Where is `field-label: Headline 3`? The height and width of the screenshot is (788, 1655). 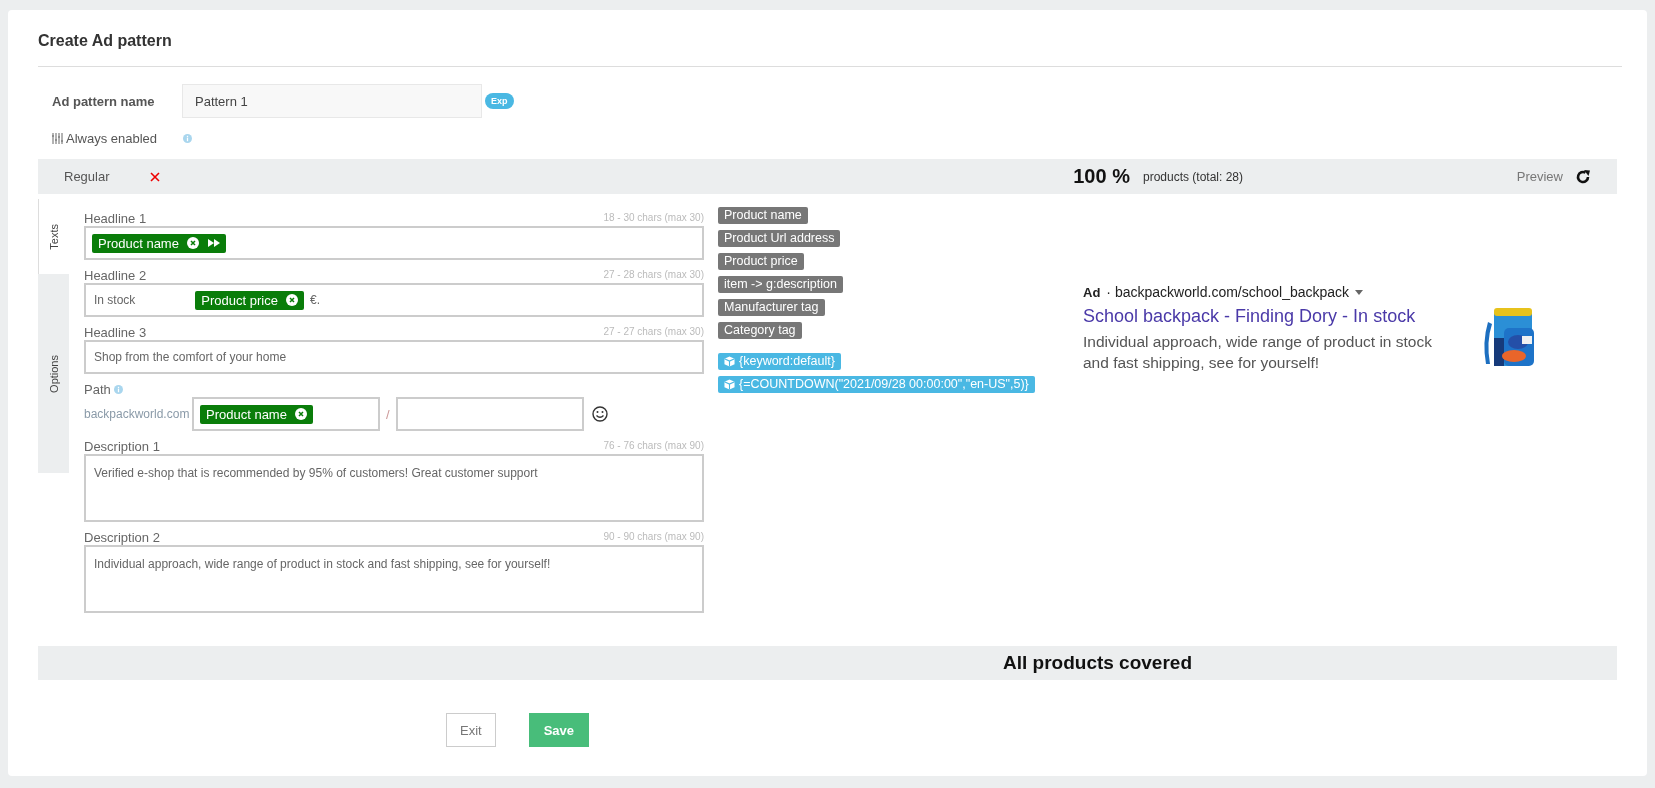
field-label: Headline 3 is located at coordinates (115, 332).